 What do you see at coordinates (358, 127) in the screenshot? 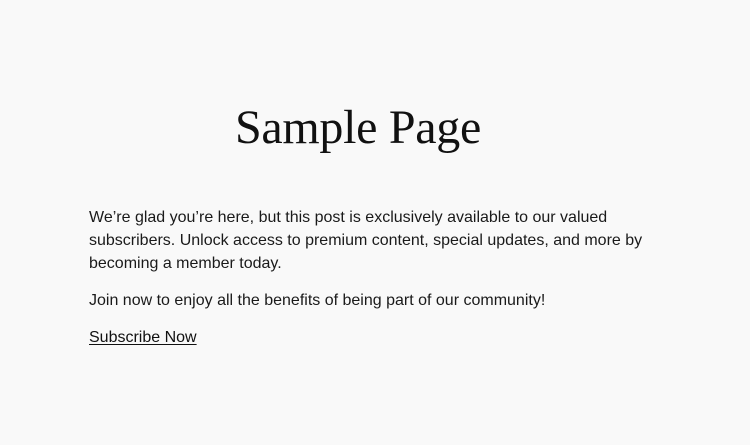
I see `page-title: Sample Page` at bounding box center [358, 127].